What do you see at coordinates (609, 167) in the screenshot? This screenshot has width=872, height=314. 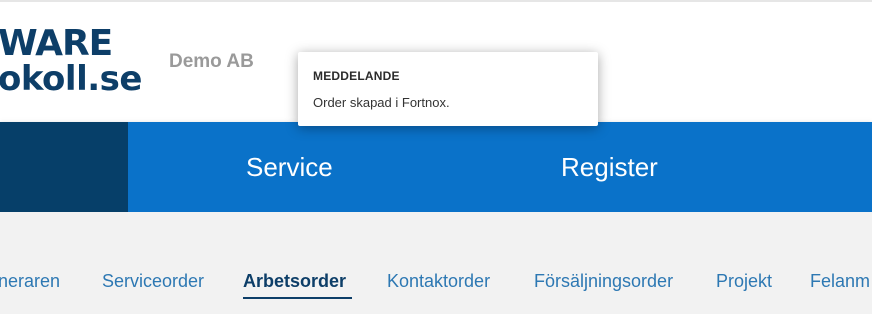 I see `main-nav-register: Register` at bounding box center [609, 167].